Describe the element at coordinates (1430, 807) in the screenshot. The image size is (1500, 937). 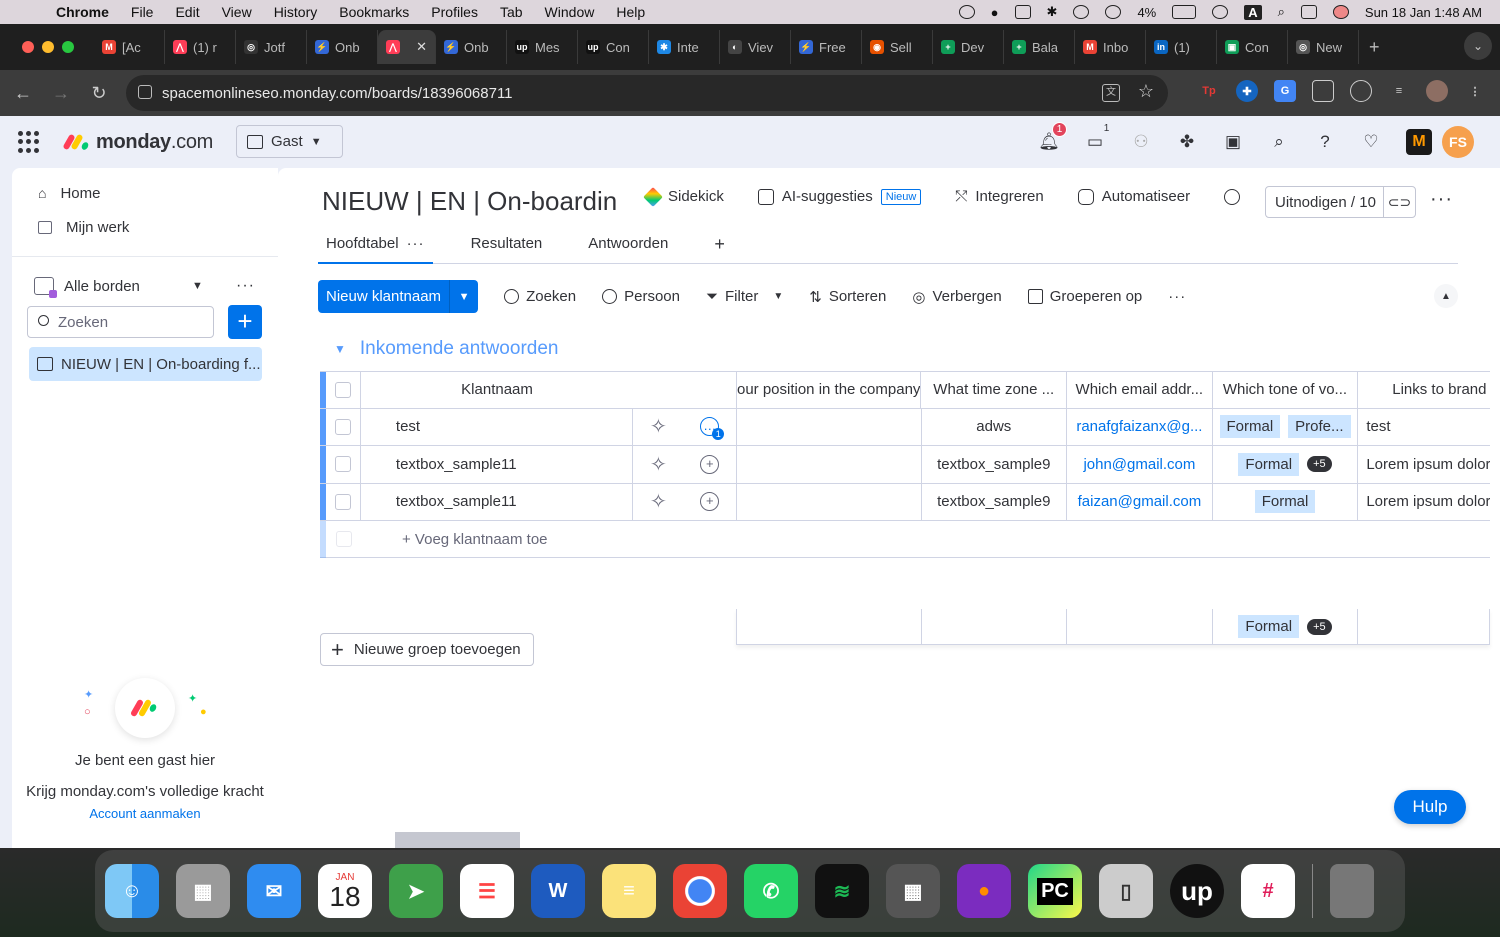
I see `help-button: Hulp` at that location.